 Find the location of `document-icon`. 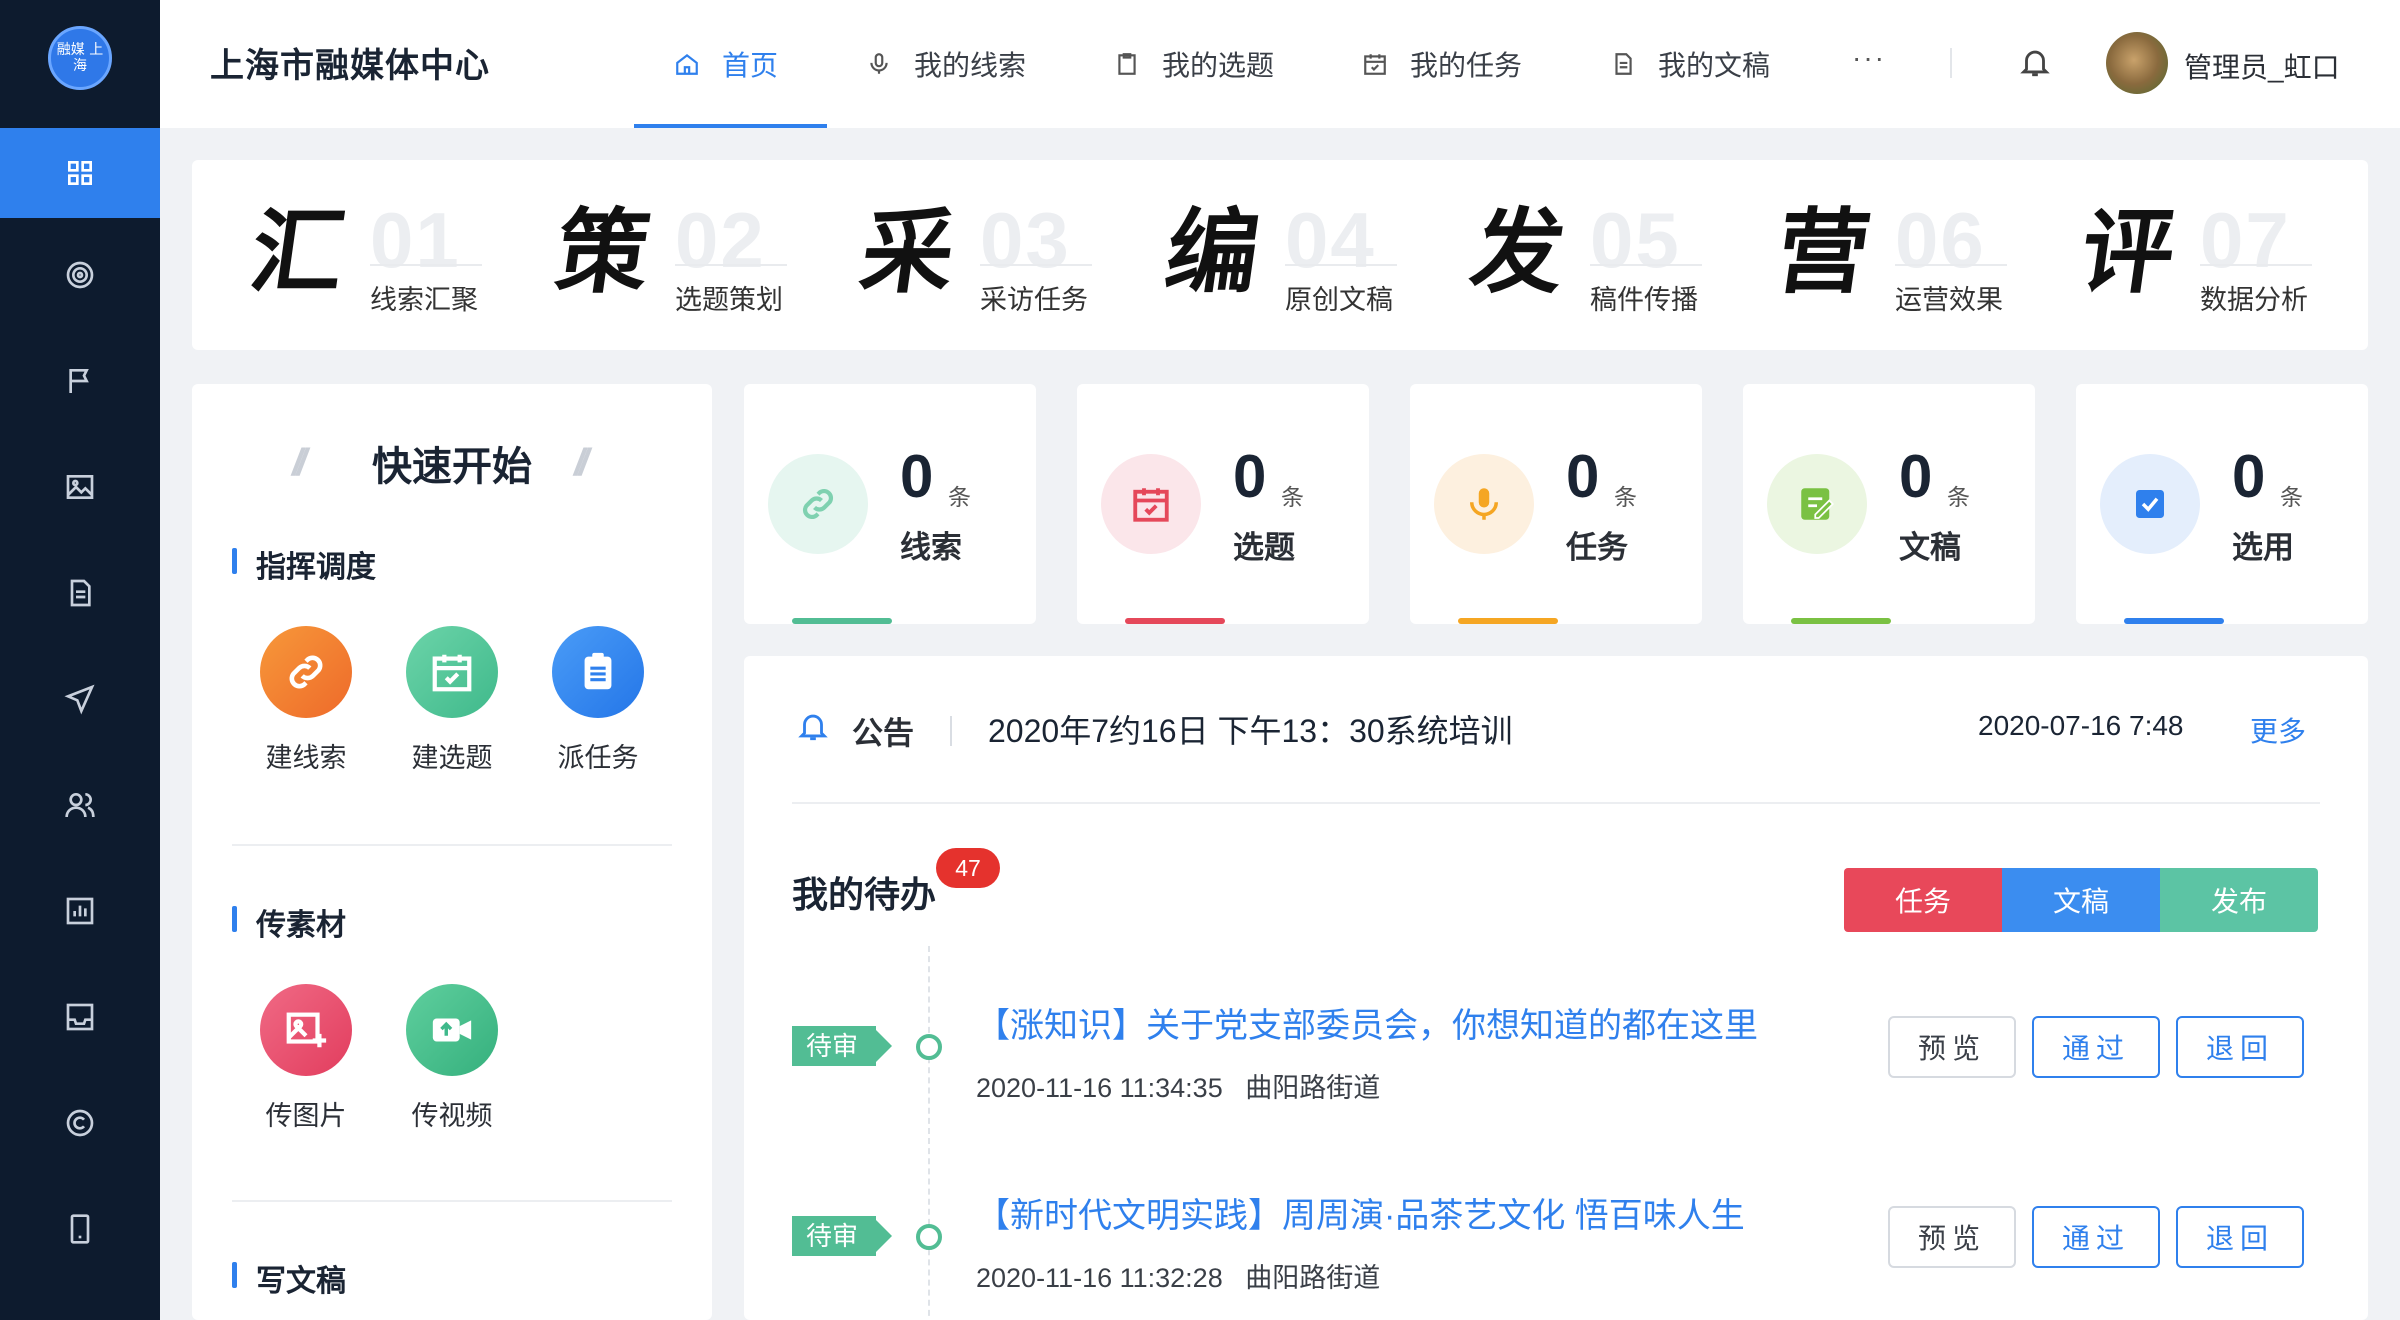

document-icon is located at coordinates (80, 593).